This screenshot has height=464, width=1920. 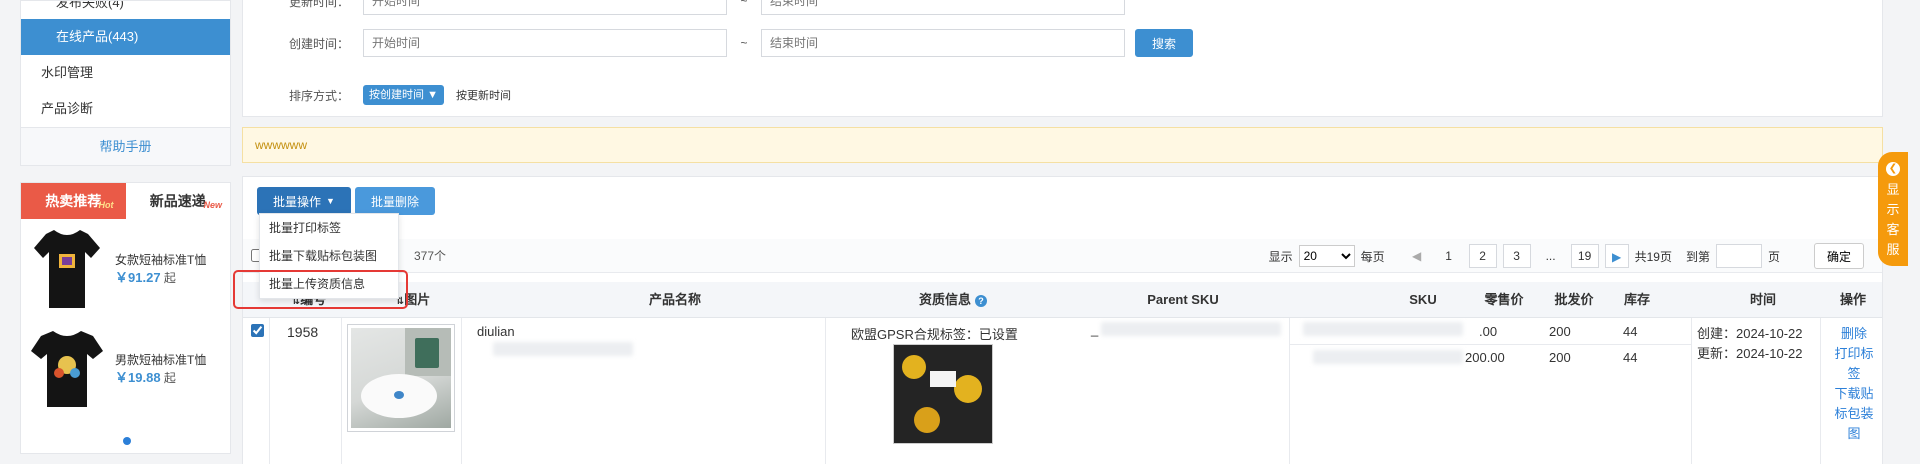 What do you see at coordinates (169, 278) in the screenshot?
I see `price-suffix: 起` at bounding box center [169, 278].